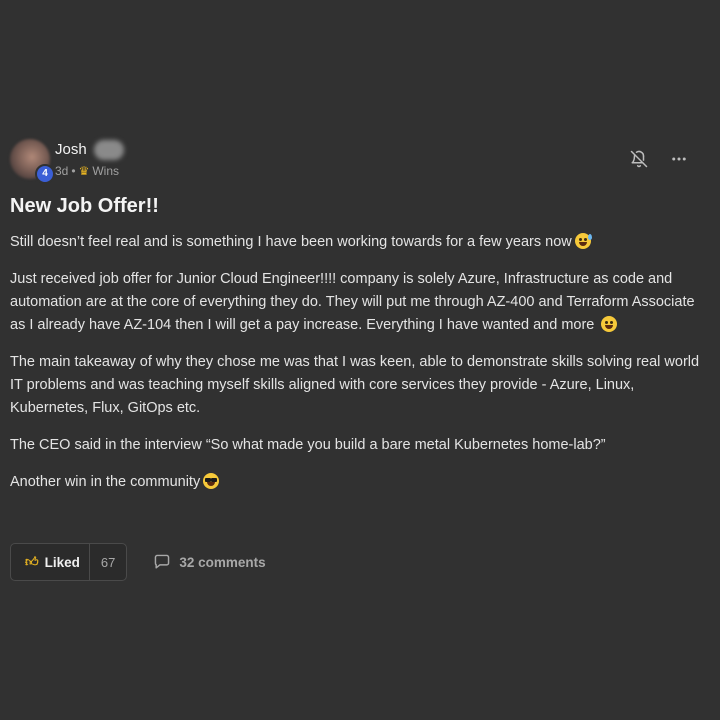 The width and height of the screenshot is (720, 720). I want to click on post-meta: 3d • ♛ Wins, so click(87, 171).